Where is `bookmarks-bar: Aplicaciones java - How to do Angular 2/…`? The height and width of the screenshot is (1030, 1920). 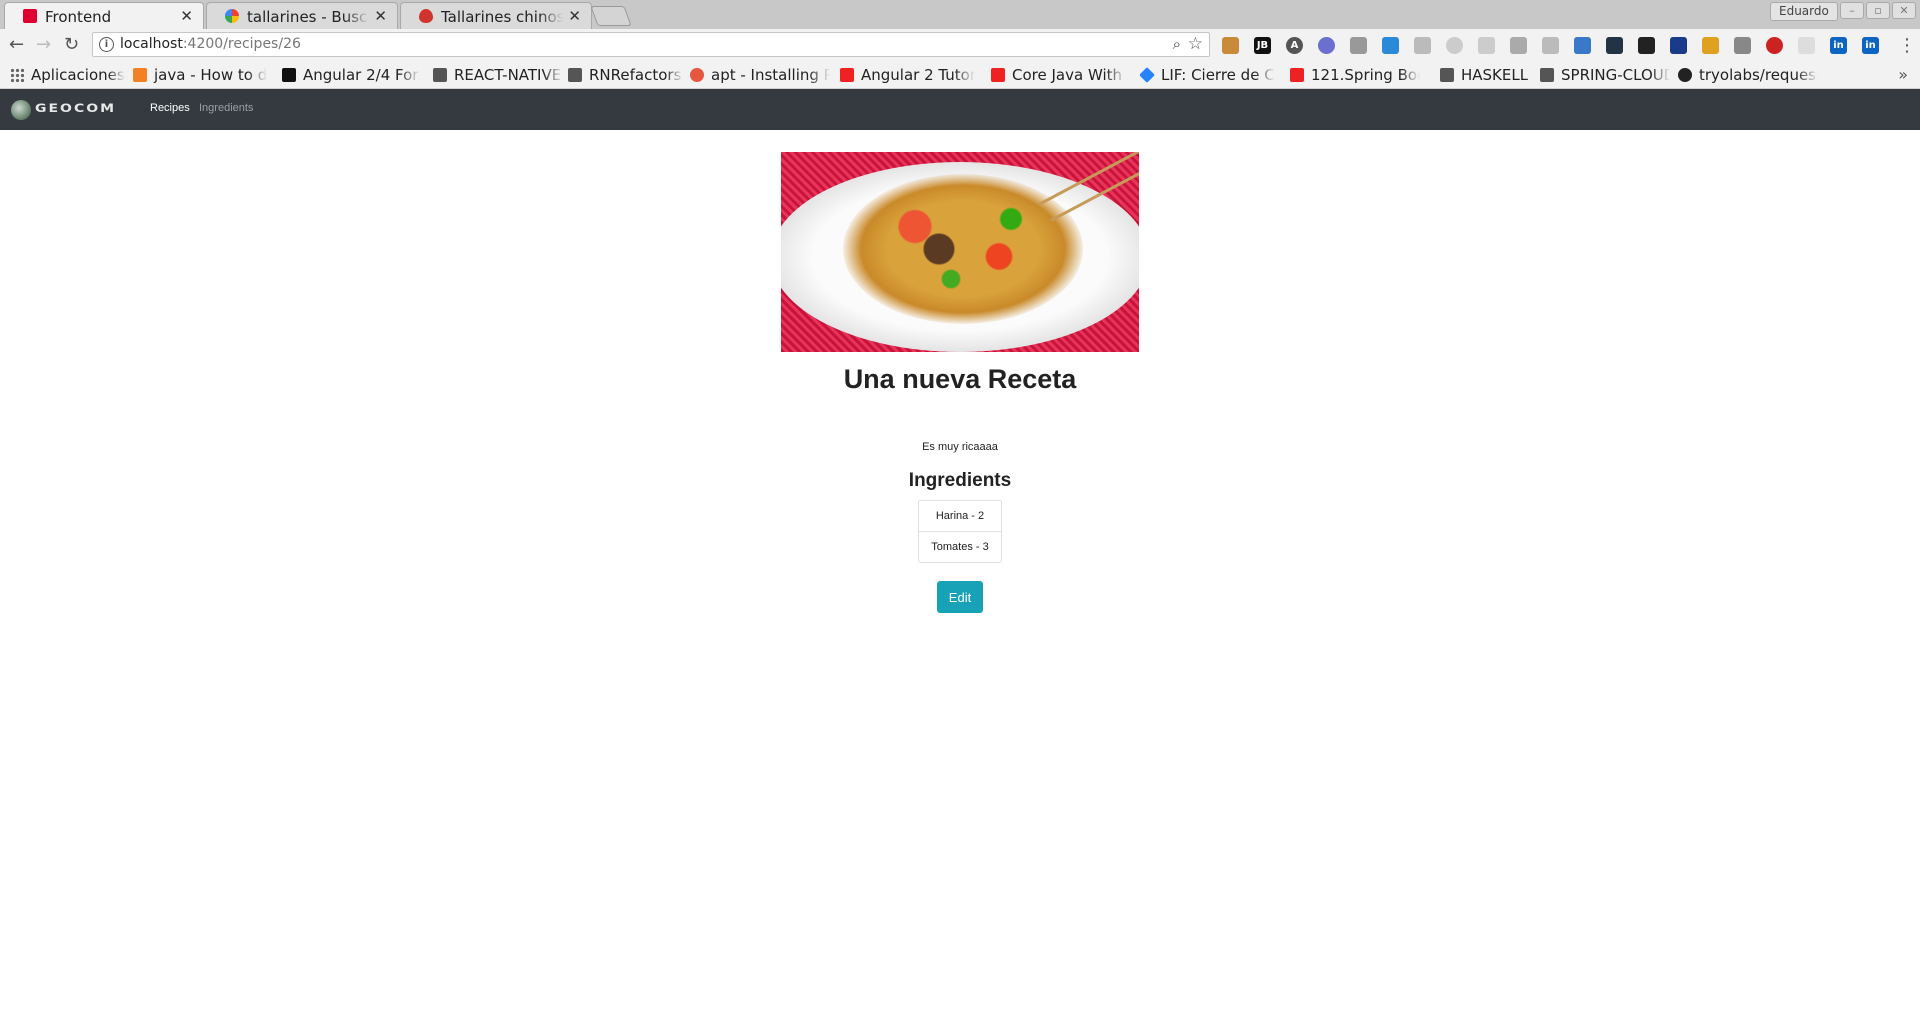 bookmarks-bar: Aplicaciones java - How to do Angular 2/… is located at coordinates (960, 75).